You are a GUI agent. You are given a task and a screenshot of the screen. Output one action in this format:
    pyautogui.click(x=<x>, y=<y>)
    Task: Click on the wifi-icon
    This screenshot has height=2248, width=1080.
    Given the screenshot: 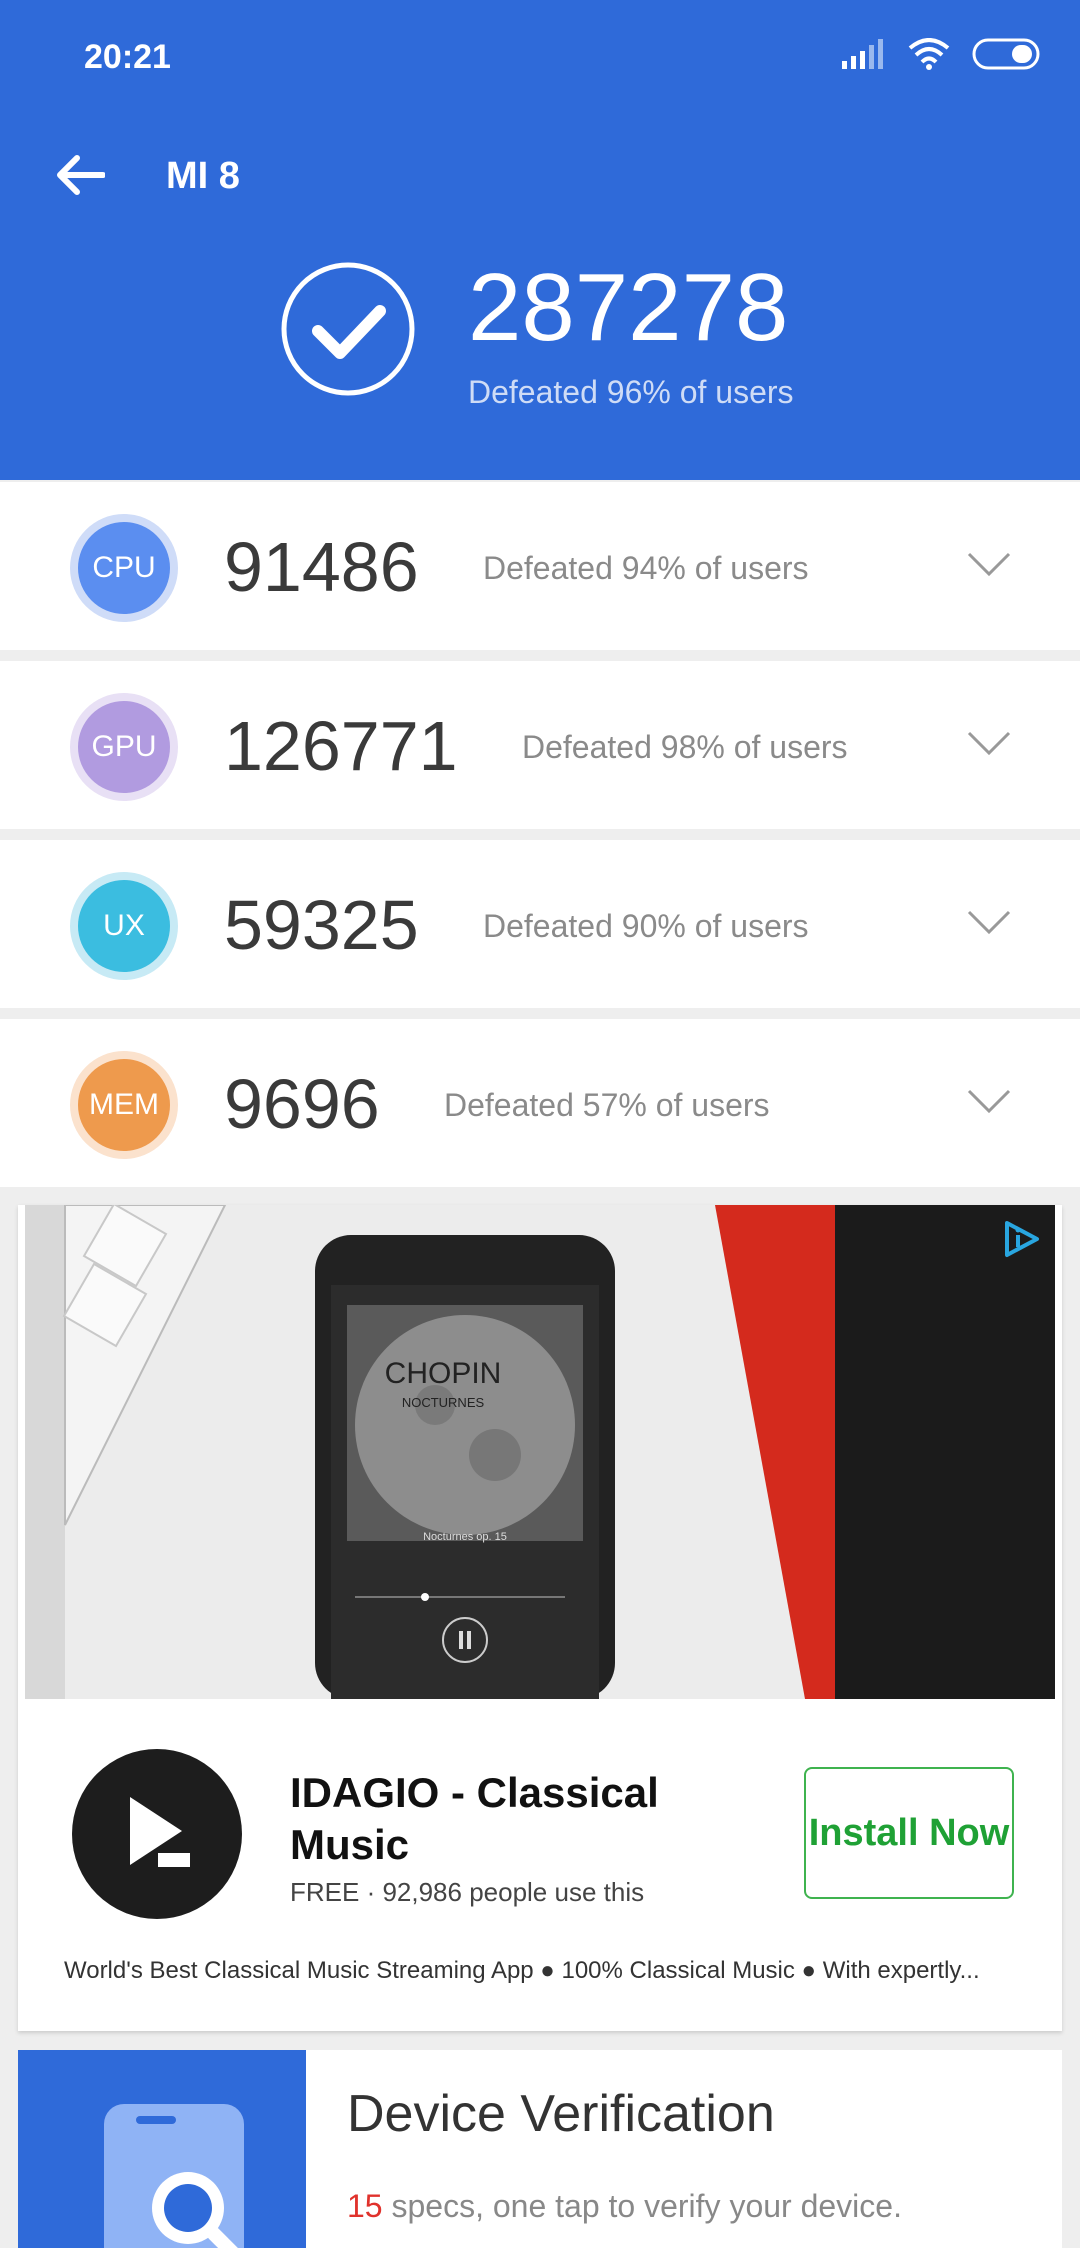 What is the action you would take?
    pyautogui.click(x=929, y=54)
    